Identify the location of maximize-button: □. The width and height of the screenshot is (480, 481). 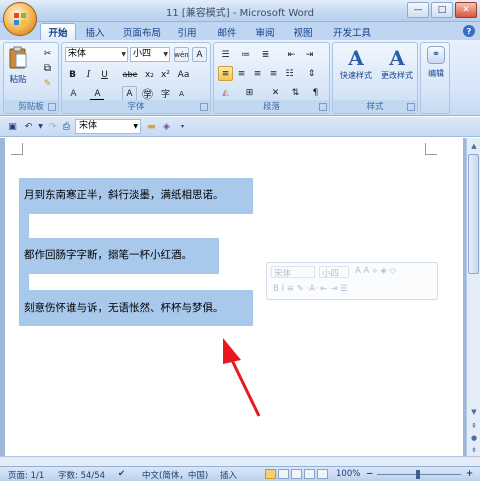
(442, 10).